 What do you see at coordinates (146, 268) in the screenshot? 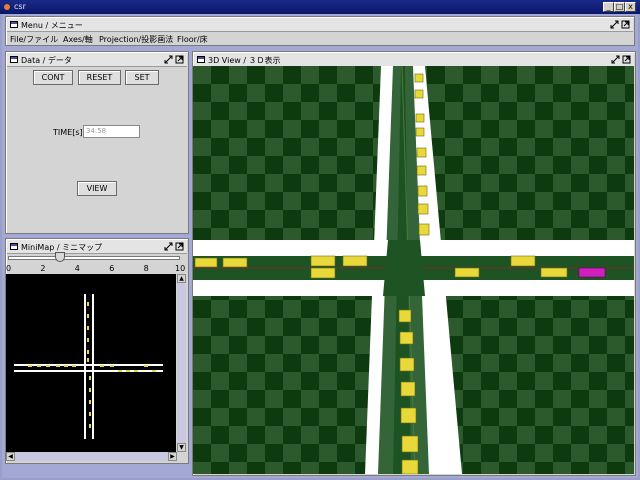
I see `slider-tick-label: 8` at bounding box center [146, 268].